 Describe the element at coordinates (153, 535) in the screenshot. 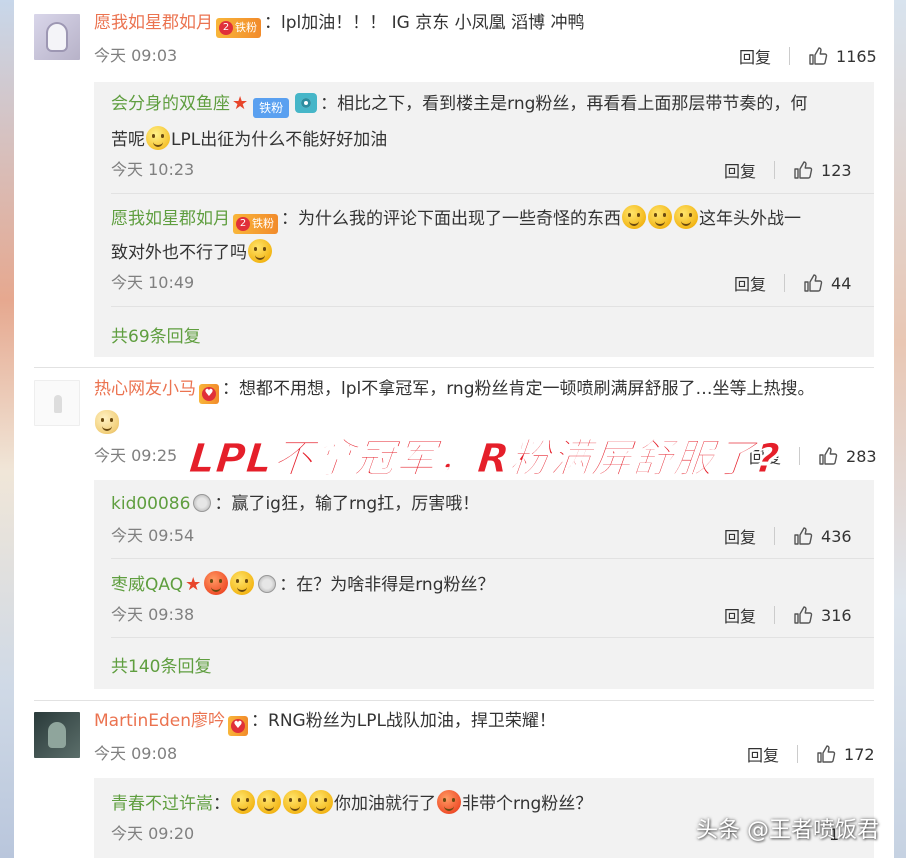

I see `reply-time: 今天 09:54` at that location.